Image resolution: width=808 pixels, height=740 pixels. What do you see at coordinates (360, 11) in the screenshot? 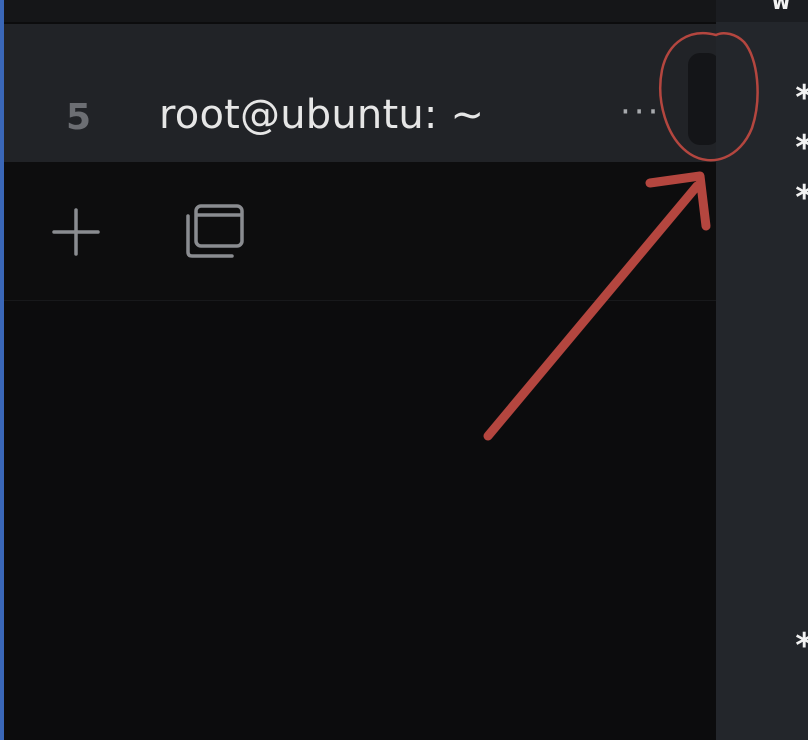
I see `previous-tab-edge` at bounding box center [360, 11].